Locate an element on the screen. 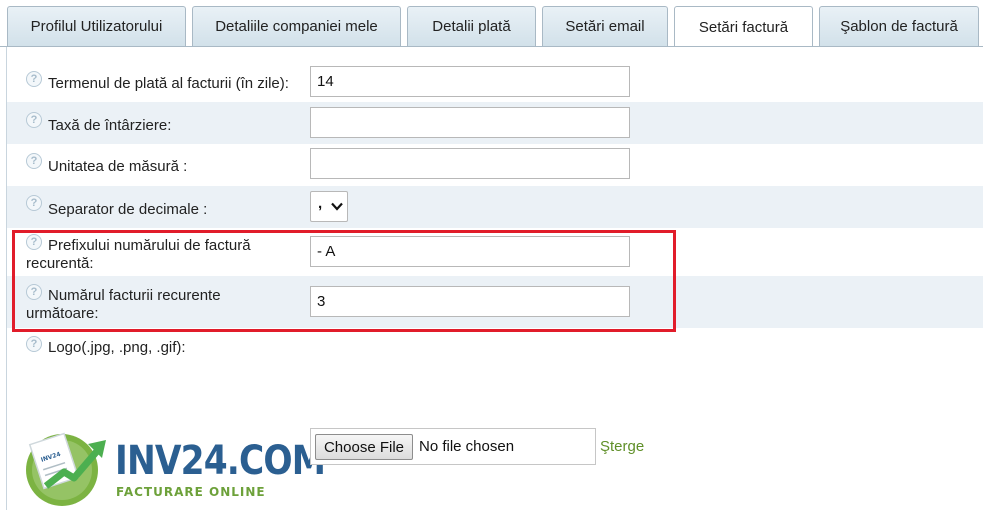 The width and height of the screenshot is (983, 512). late-fee-label: Taxă de întârziere: is located at coordinates (110, 125).